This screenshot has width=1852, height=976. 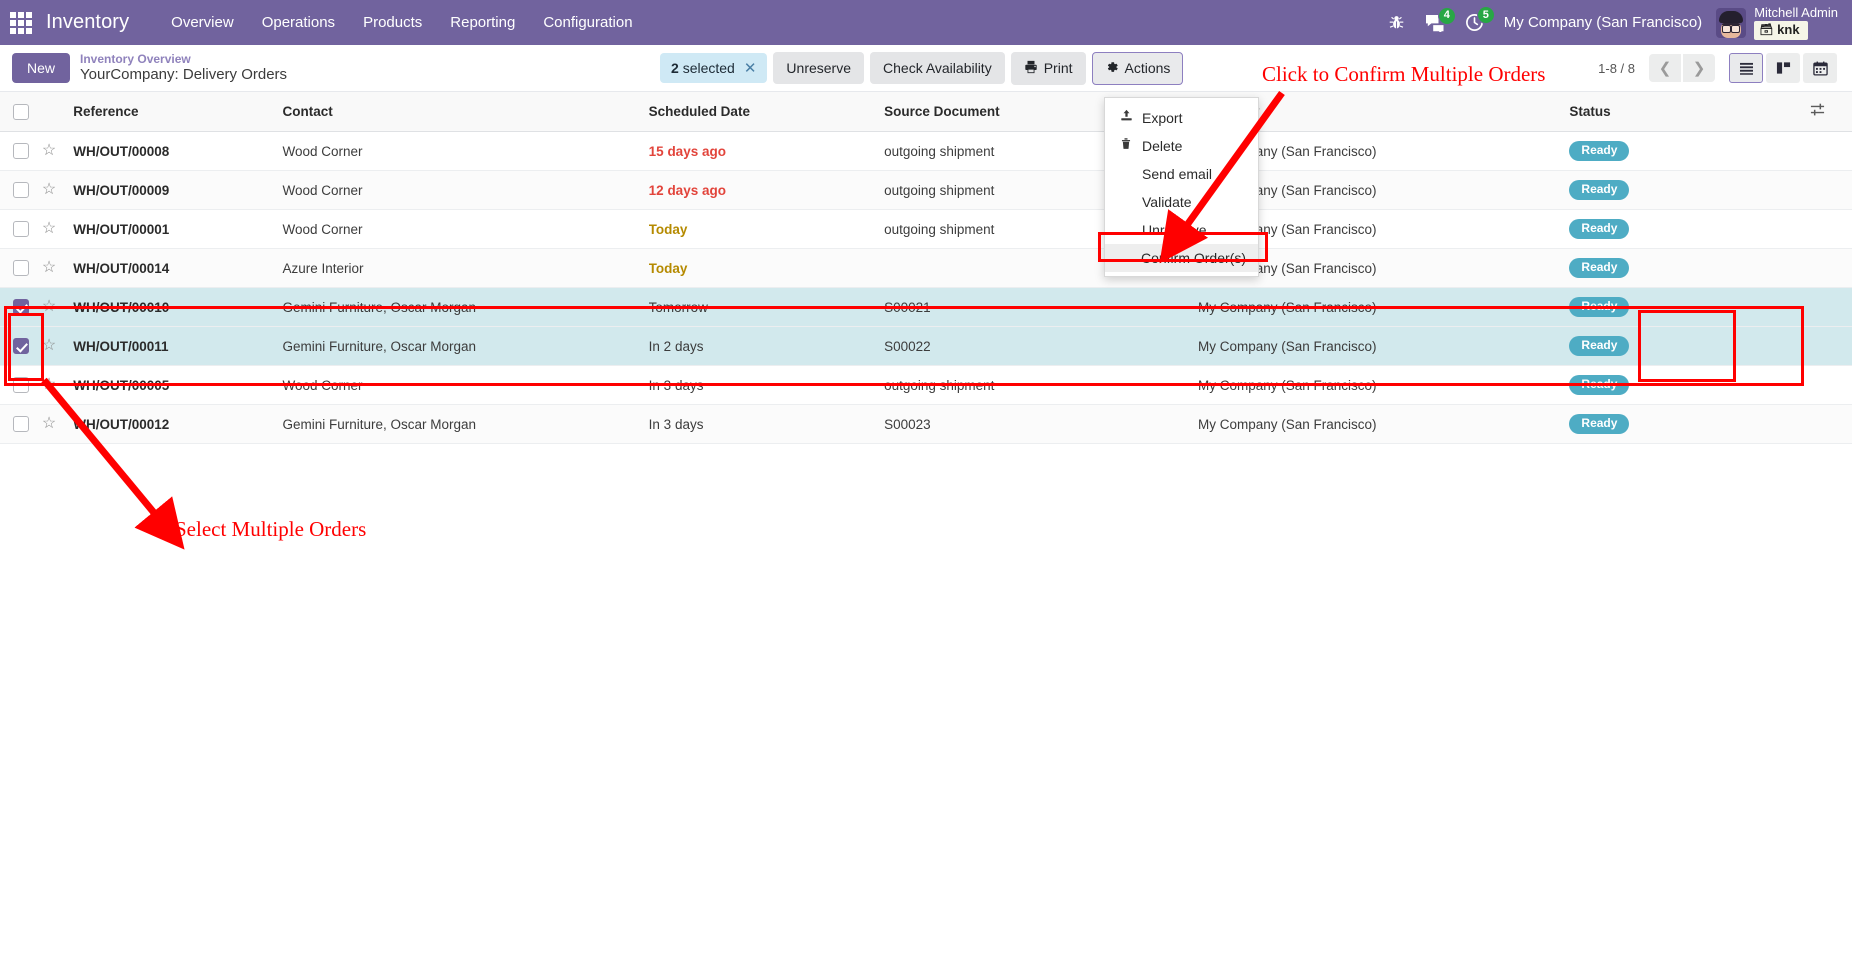 What do you see at coordinates (1048, 68) in the screenshot?
I see `print-button: Print` at bounding box center [1048, 68].